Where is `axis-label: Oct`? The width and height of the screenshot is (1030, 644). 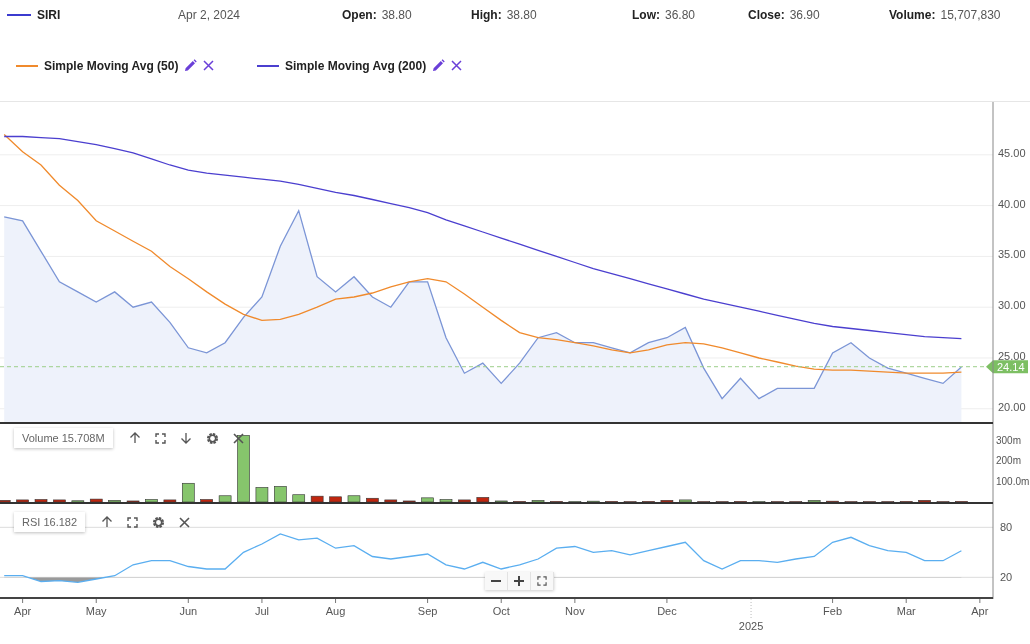 axis-label: Oct is located at coordinates (501, 611).